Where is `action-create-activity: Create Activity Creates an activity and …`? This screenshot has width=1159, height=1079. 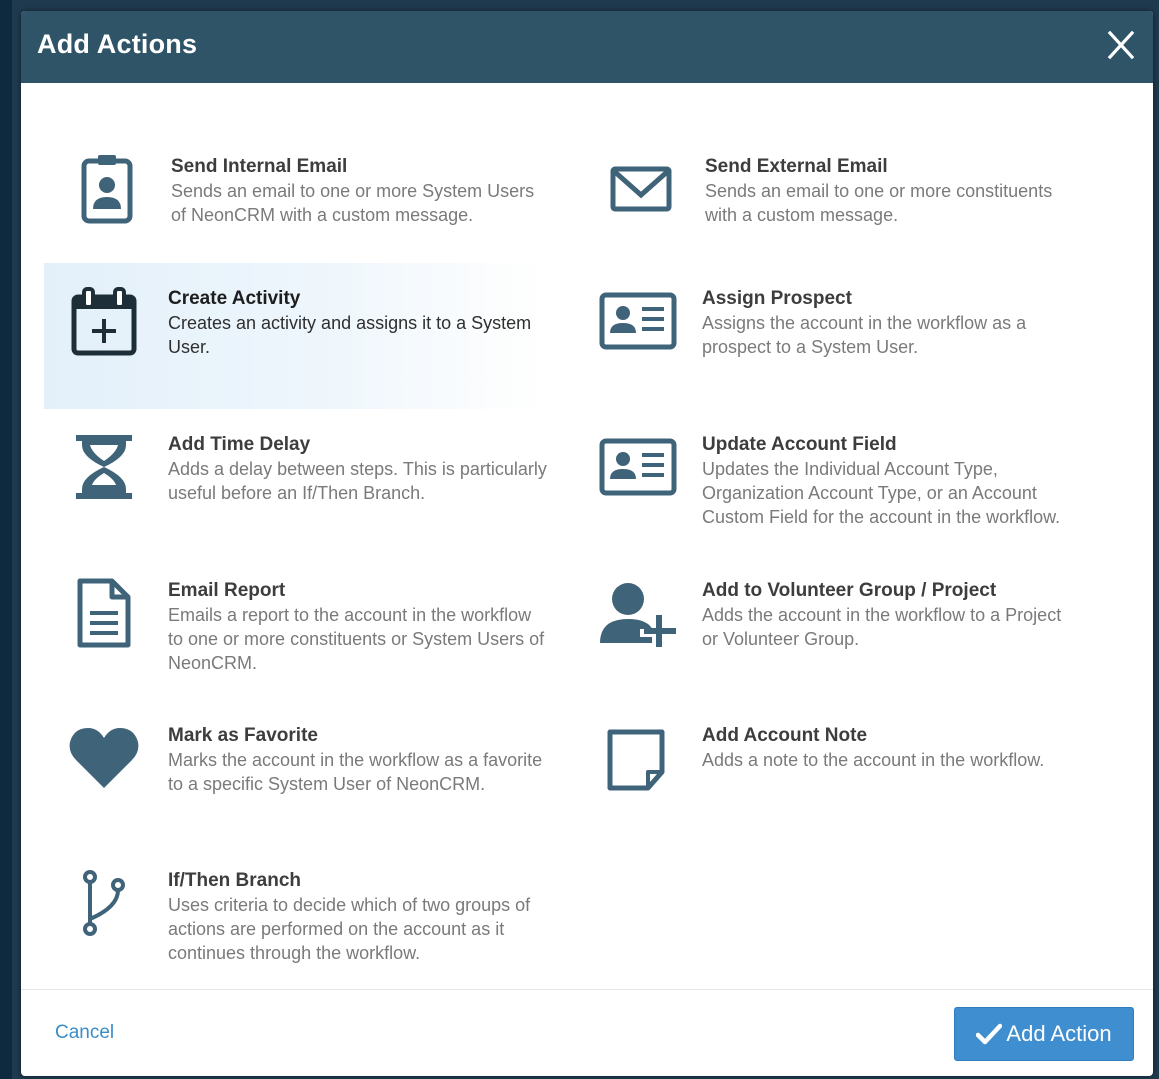
action-create-activity: Create Activity Creates an activity and … is located at coordinates (294, 336).